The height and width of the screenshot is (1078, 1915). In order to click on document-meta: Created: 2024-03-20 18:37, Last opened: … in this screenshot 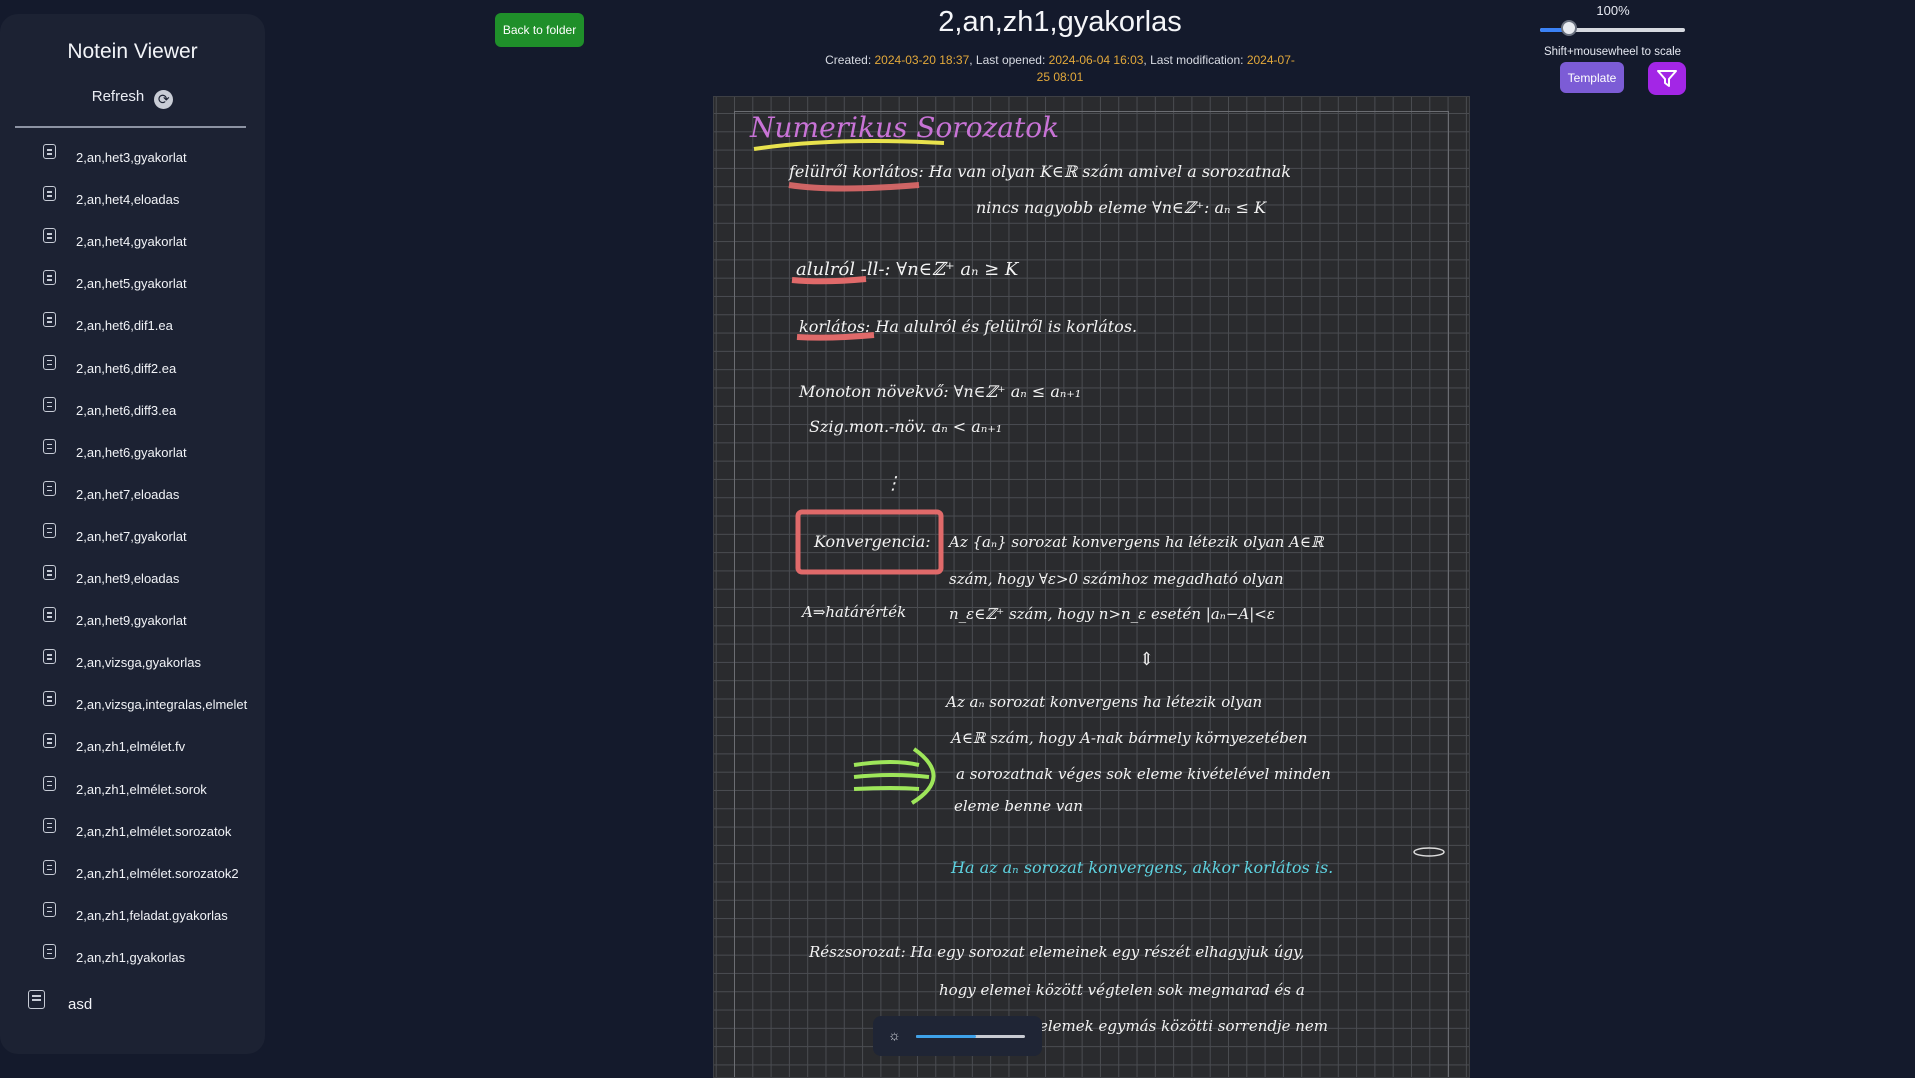, I will do `click(1060, 68)`.